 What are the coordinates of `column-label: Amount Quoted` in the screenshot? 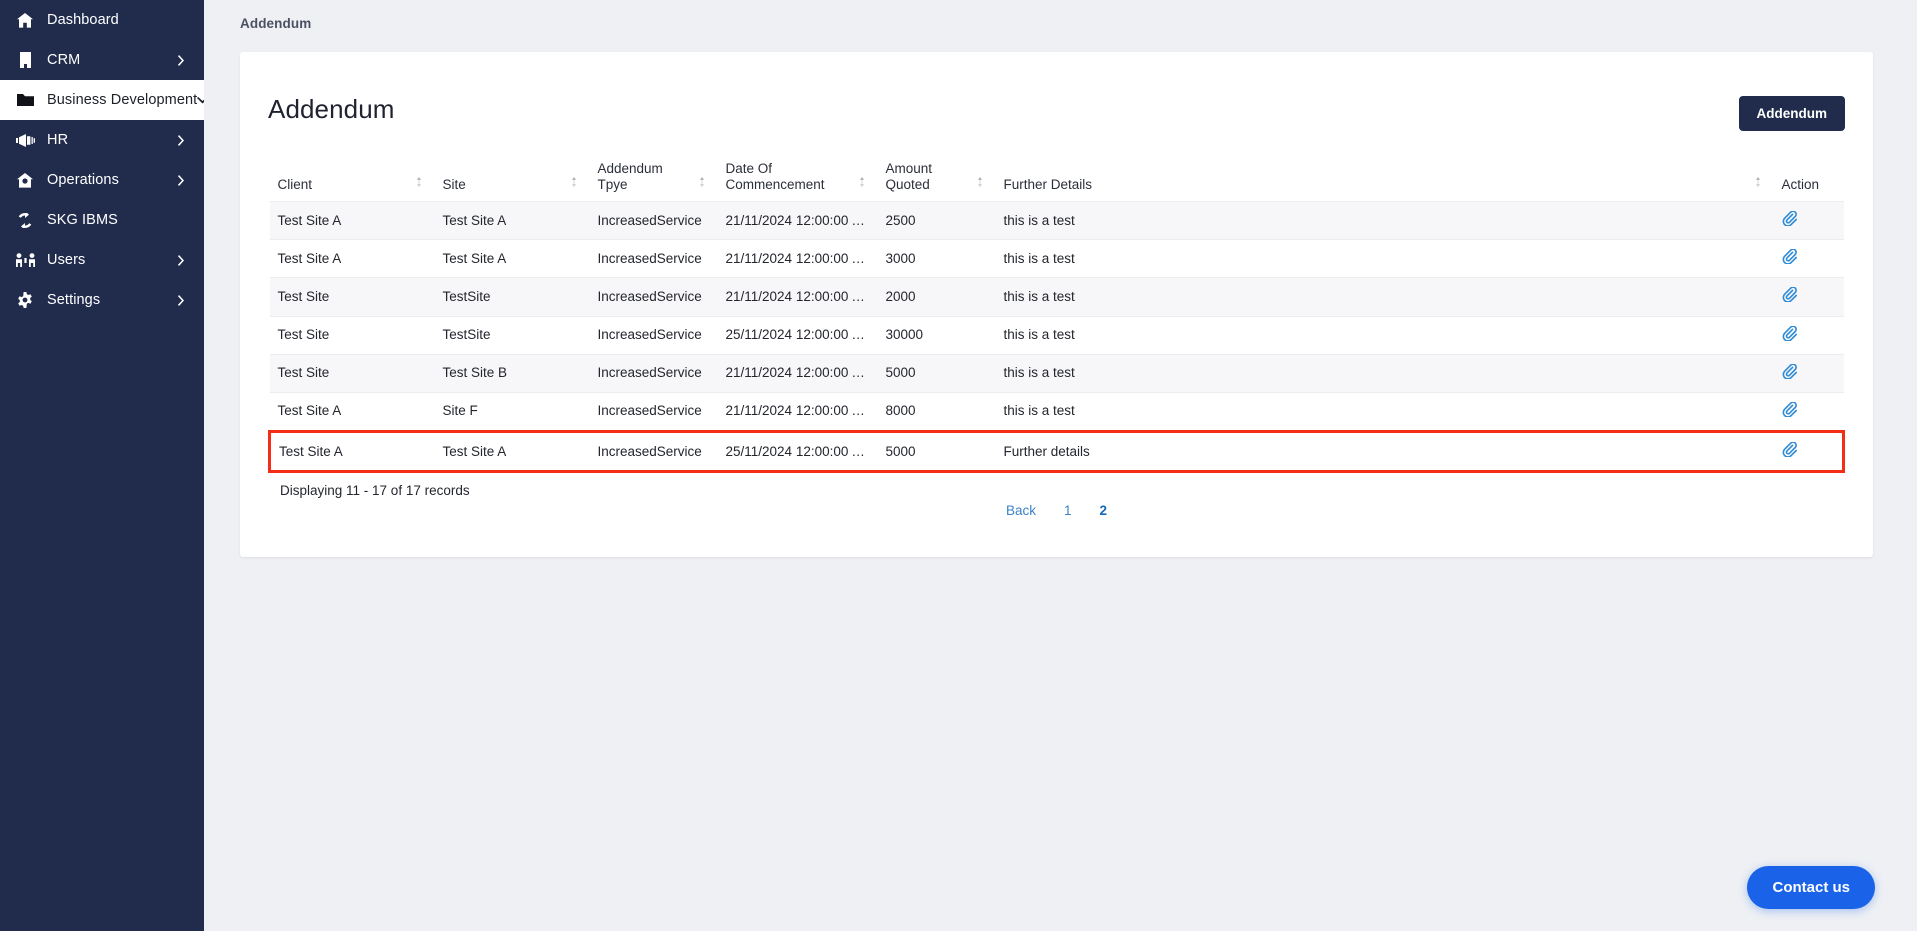 It's located at (909, 176).